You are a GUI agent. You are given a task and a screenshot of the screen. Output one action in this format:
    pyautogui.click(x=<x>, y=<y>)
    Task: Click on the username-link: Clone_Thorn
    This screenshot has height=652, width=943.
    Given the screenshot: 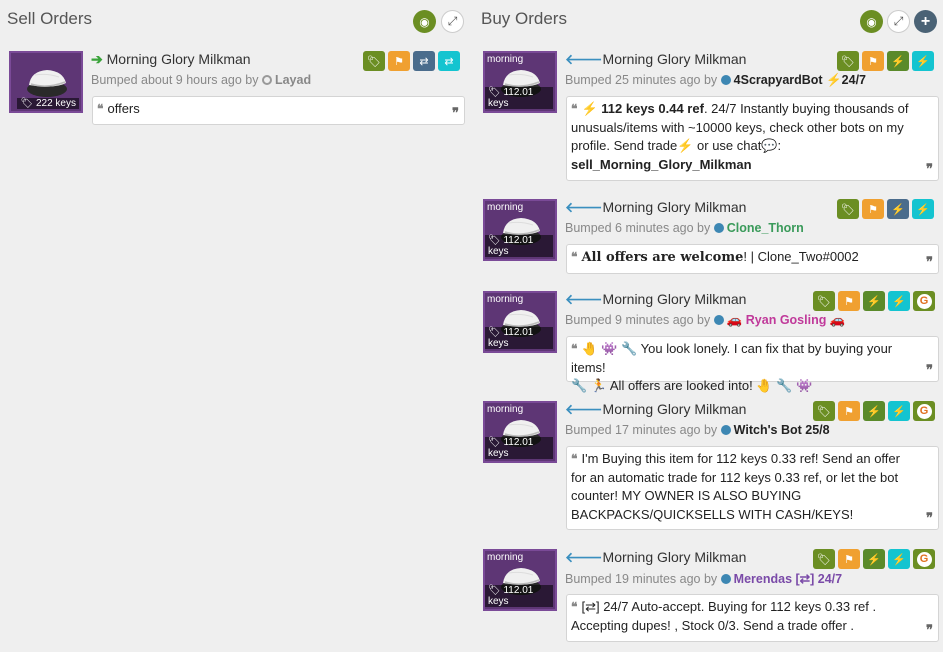 What is the action you would take?
    pyautogui.click(x=765, y=228)
    